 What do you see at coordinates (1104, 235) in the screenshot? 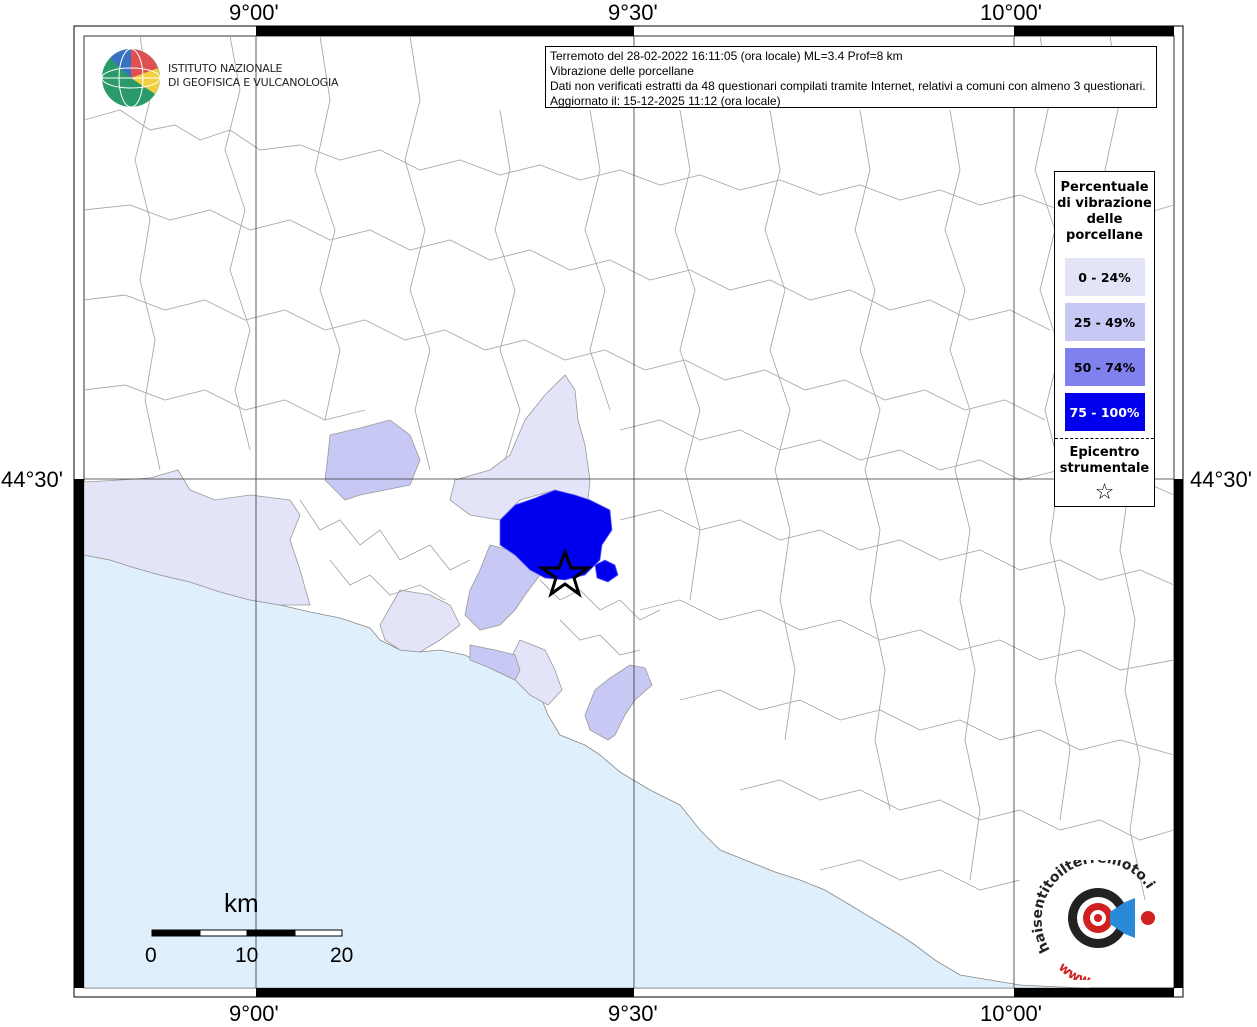
I see `legend-title-line: porcellane` at bounding box center [1104, 235].